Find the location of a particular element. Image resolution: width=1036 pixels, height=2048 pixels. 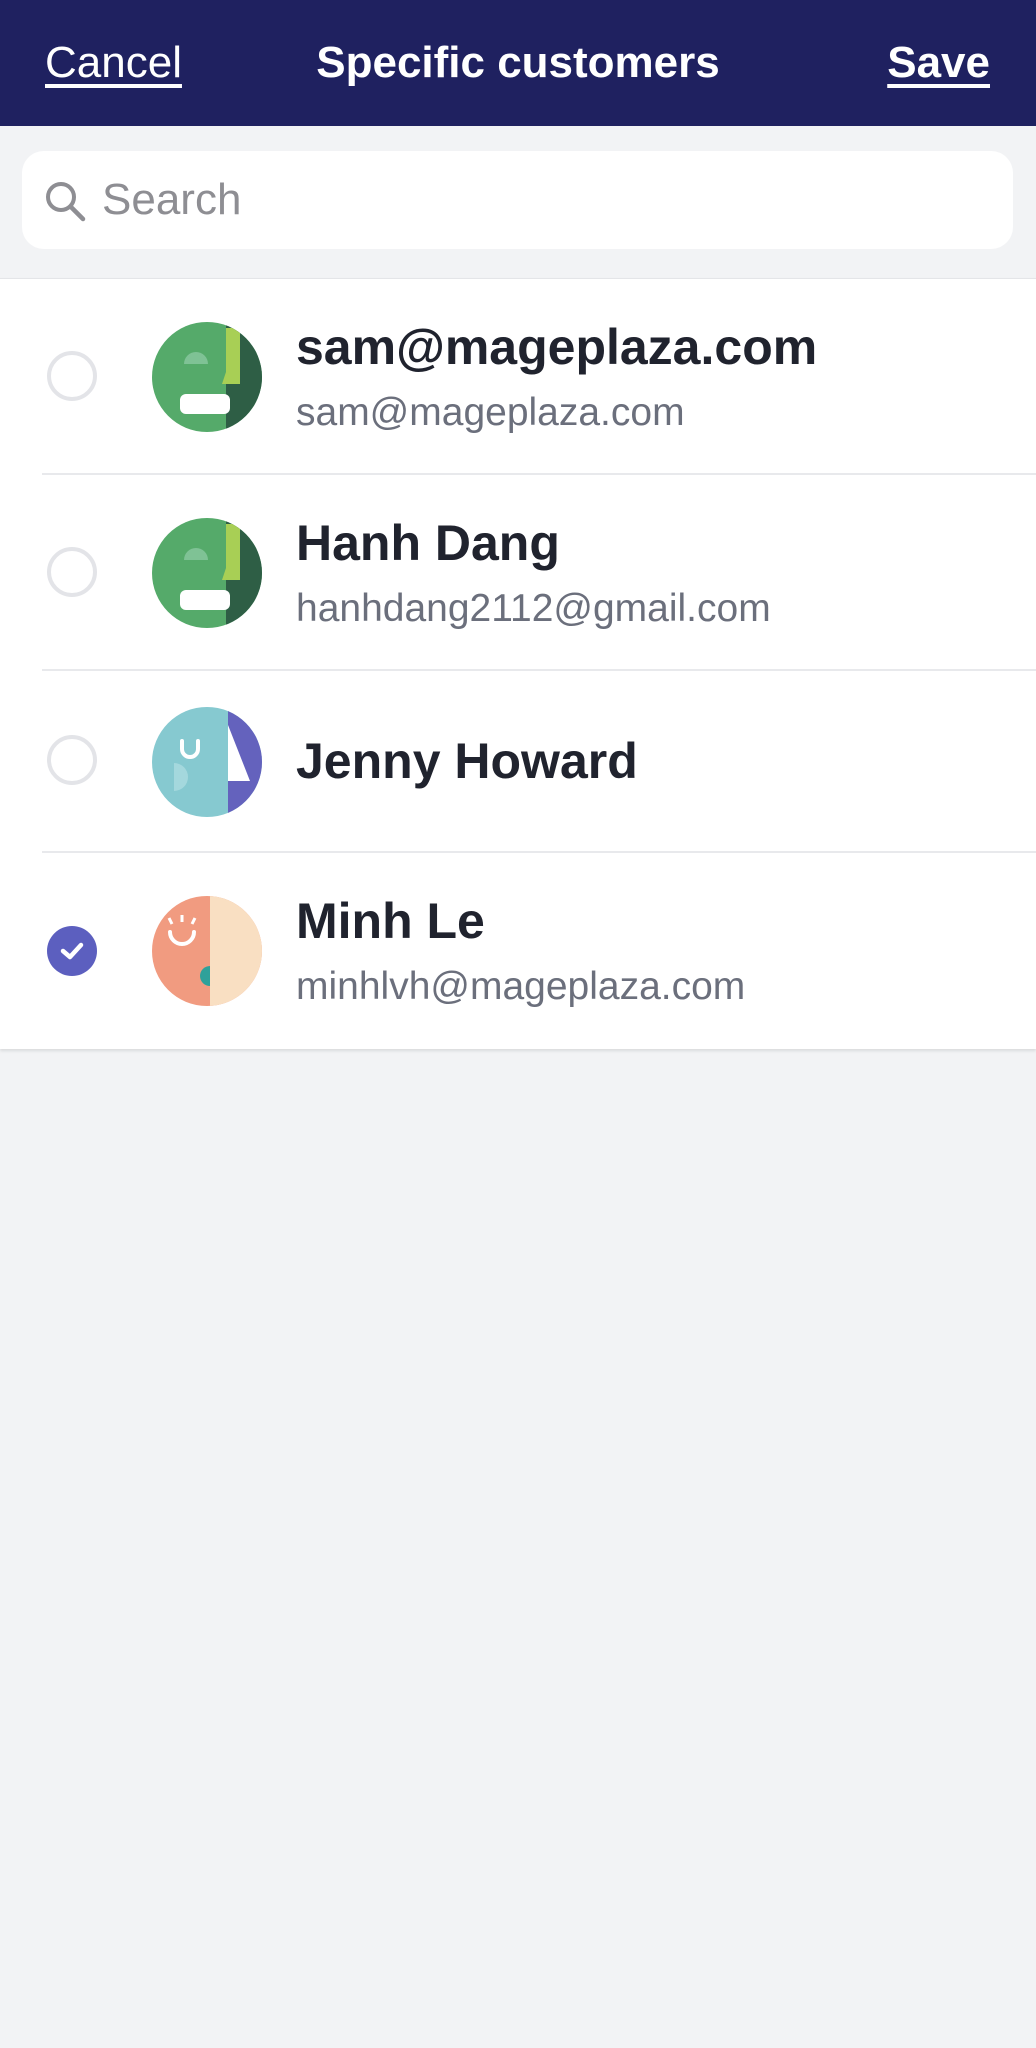

customer-name: Minh Le is located at coordinates (390, 921).